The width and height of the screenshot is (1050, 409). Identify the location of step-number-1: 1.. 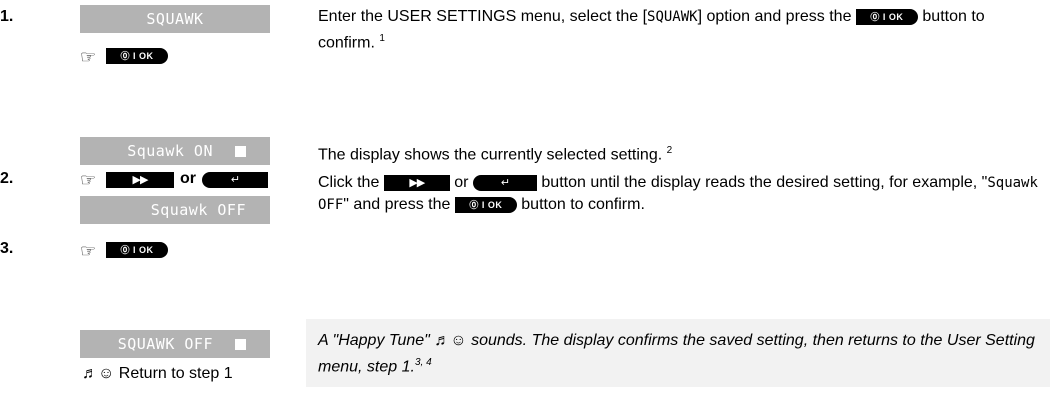
(7, 16).